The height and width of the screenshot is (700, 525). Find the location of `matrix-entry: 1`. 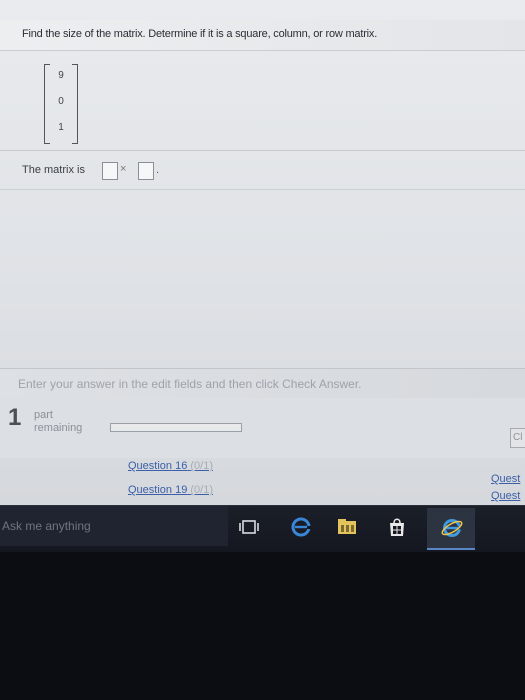

matrix-entry: 1 is located at coordinates (61, 127).